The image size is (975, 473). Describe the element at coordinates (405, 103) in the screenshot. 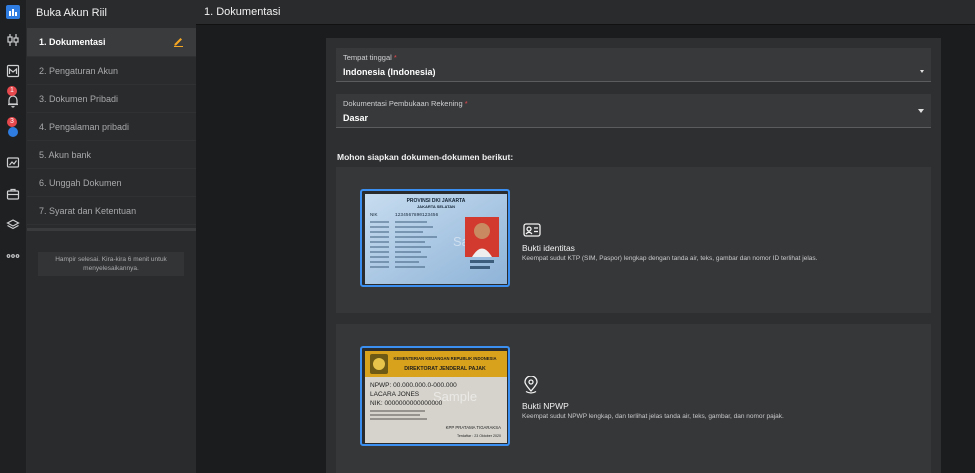

I see `account-docs-label: Dokumentasi Pembukaan Rekening *` at that location.